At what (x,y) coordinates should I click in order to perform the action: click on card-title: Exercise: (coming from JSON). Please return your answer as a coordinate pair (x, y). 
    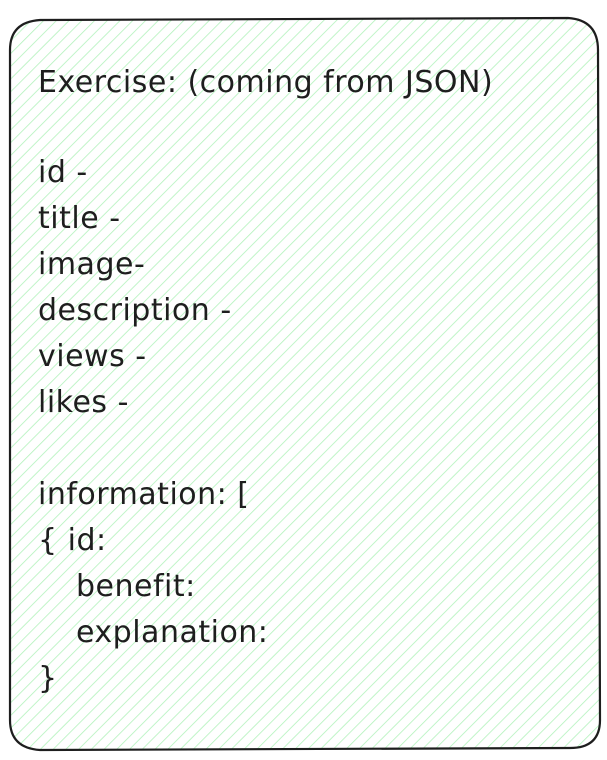
    Looking at the image, I should click on (266, 82).